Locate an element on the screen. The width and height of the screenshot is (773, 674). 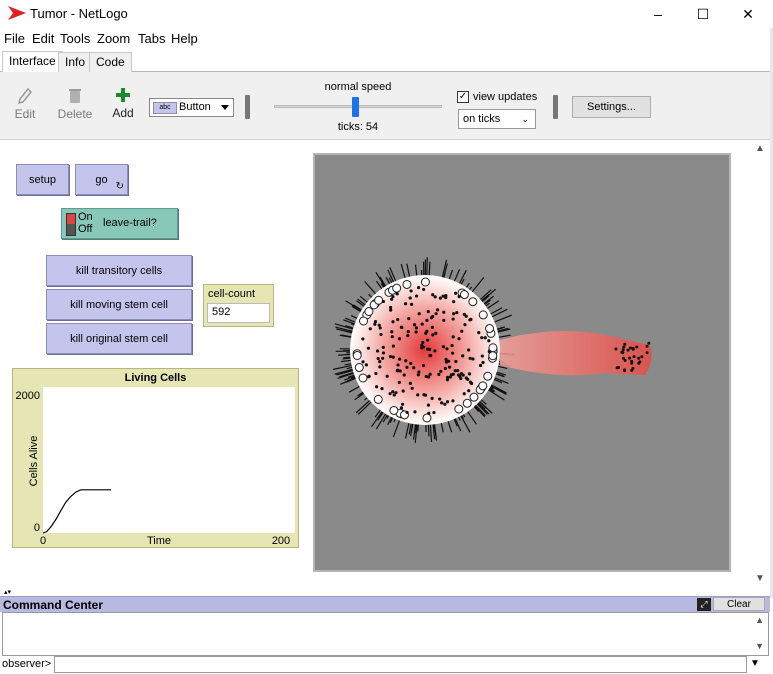
monitor-value: 592 is located at coordinates (238, 313).